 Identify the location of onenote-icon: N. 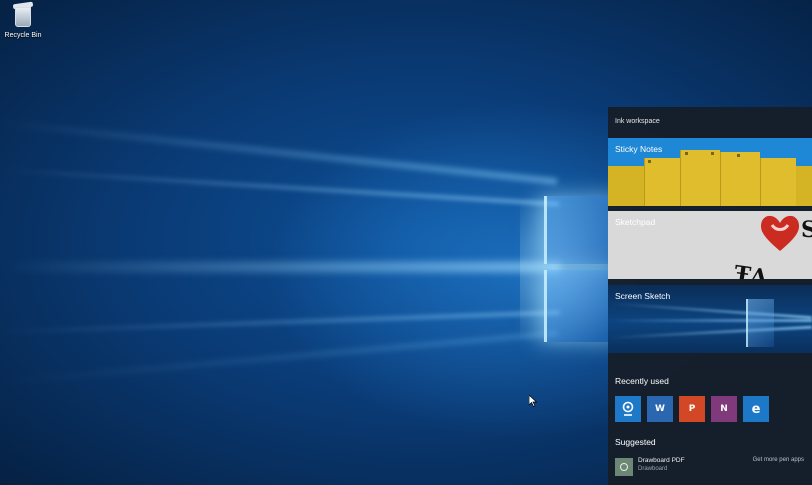
(724, 409).